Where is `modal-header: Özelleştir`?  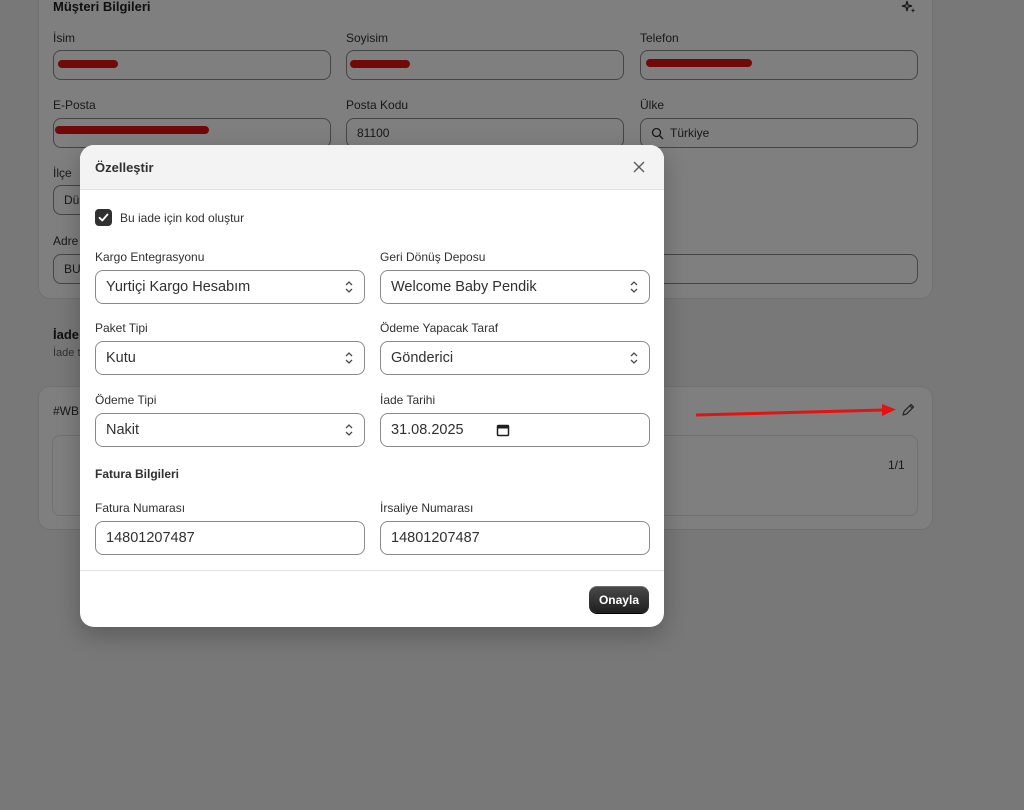
modal-header: Özelleştir is located at coordinates (372, 167).